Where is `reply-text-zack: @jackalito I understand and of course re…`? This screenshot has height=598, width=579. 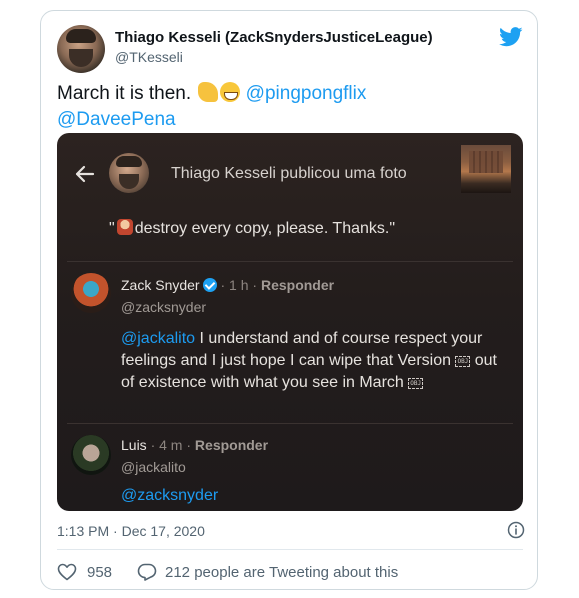
reply-text-zack: @jackalito I understand and of course re… is located at coordinates (317, 361).